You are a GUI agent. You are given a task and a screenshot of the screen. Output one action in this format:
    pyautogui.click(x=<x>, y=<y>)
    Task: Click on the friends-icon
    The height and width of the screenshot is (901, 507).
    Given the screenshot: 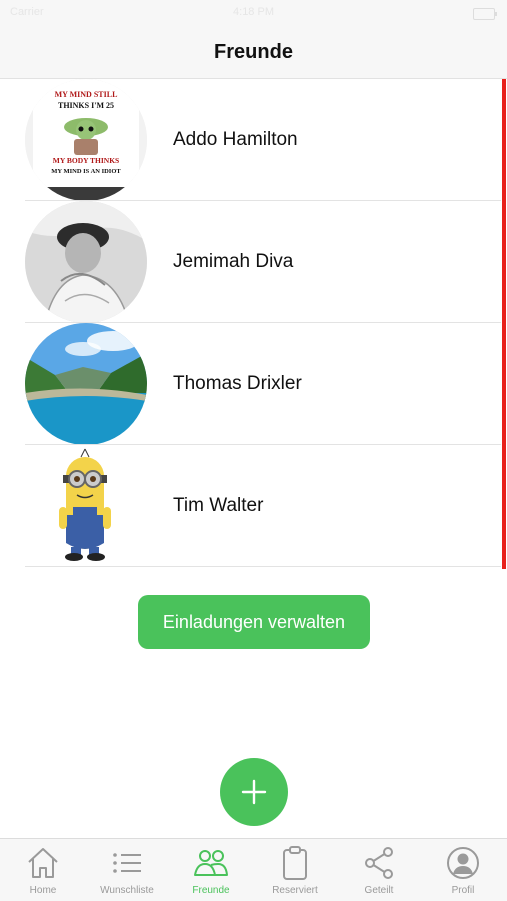 What is the action you would take?
    pyautogui.click(x=211, y=863)
    